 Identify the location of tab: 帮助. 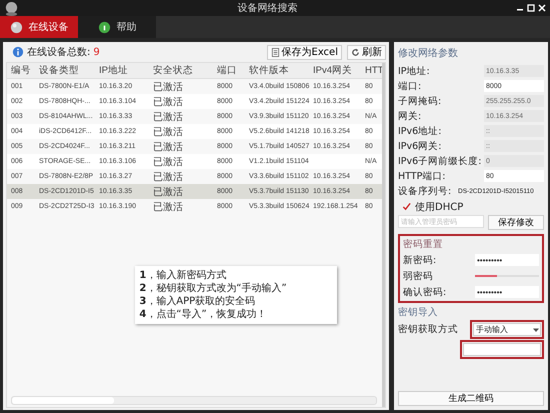
(117, 27).